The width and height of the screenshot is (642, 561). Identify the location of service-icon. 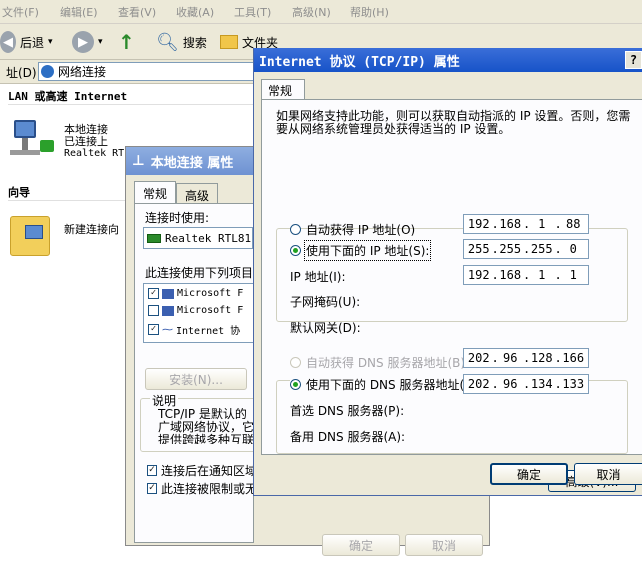
(168, 310).